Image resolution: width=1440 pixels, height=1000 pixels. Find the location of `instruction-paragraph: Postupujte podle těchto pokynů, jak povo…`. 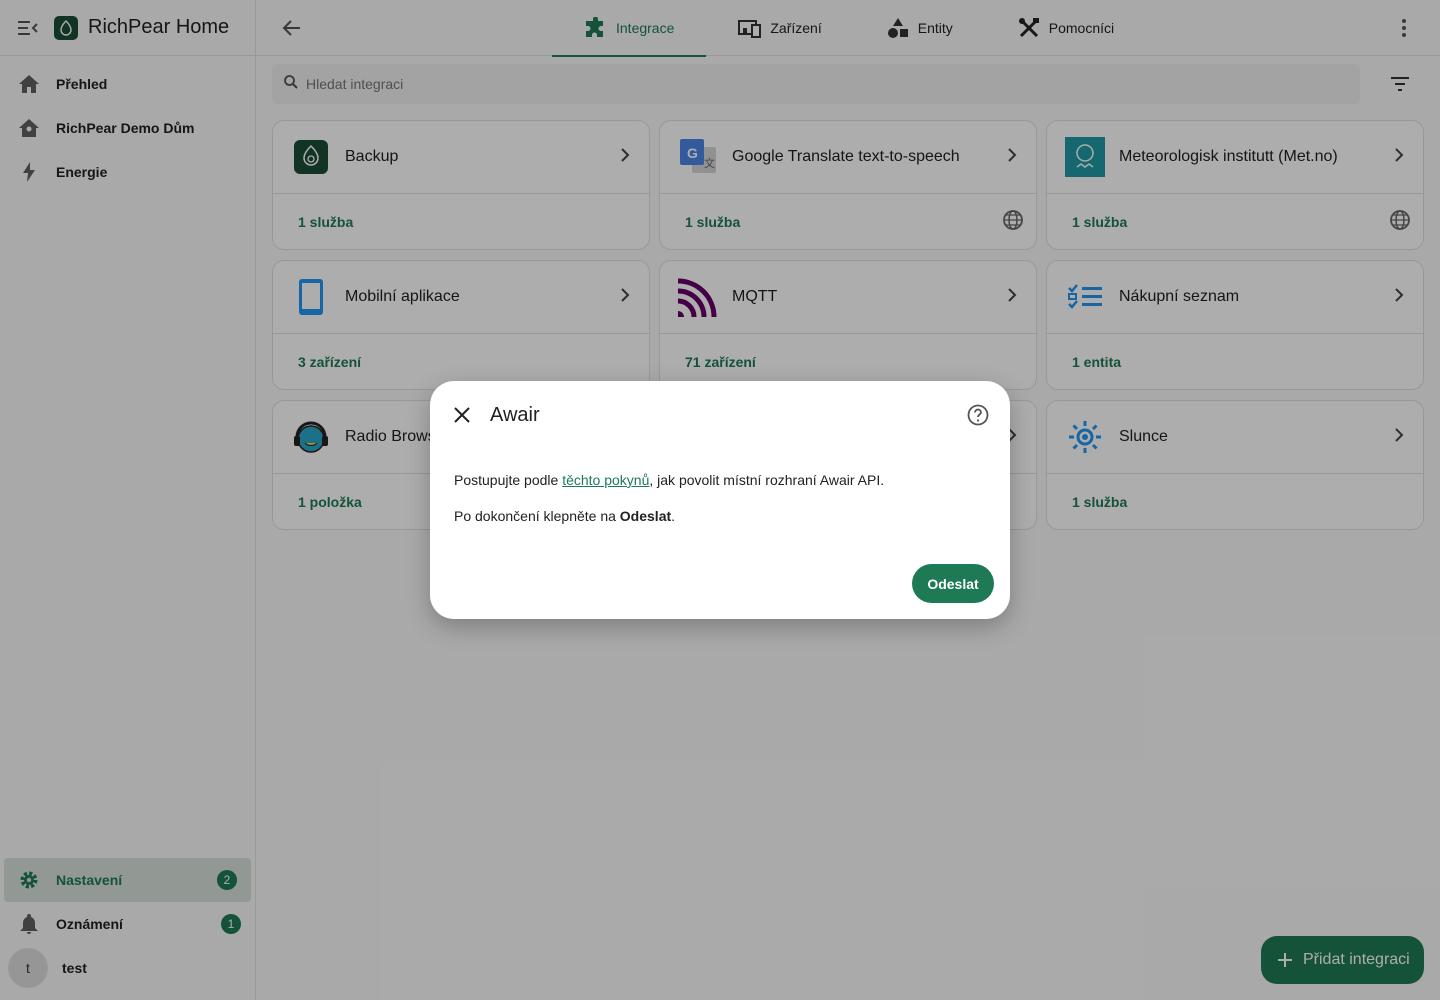

instruction-paragraph: Postupujte podle těchto pokynů, jak povo… is located at coordinates (719, 480).